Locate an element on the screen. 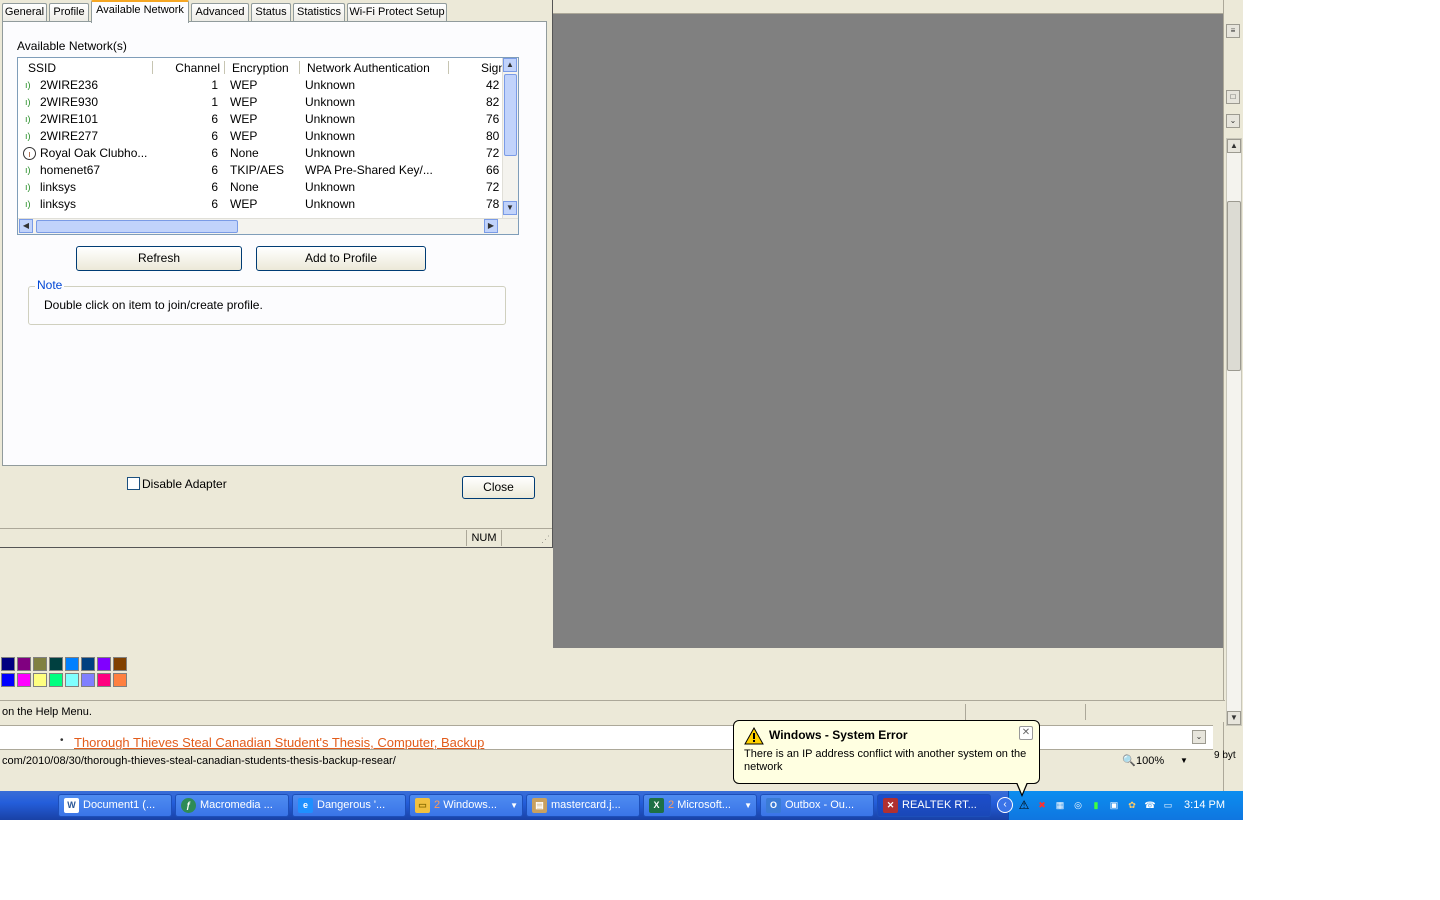  restore-icon: □ is located at coordinates (1233, 97).